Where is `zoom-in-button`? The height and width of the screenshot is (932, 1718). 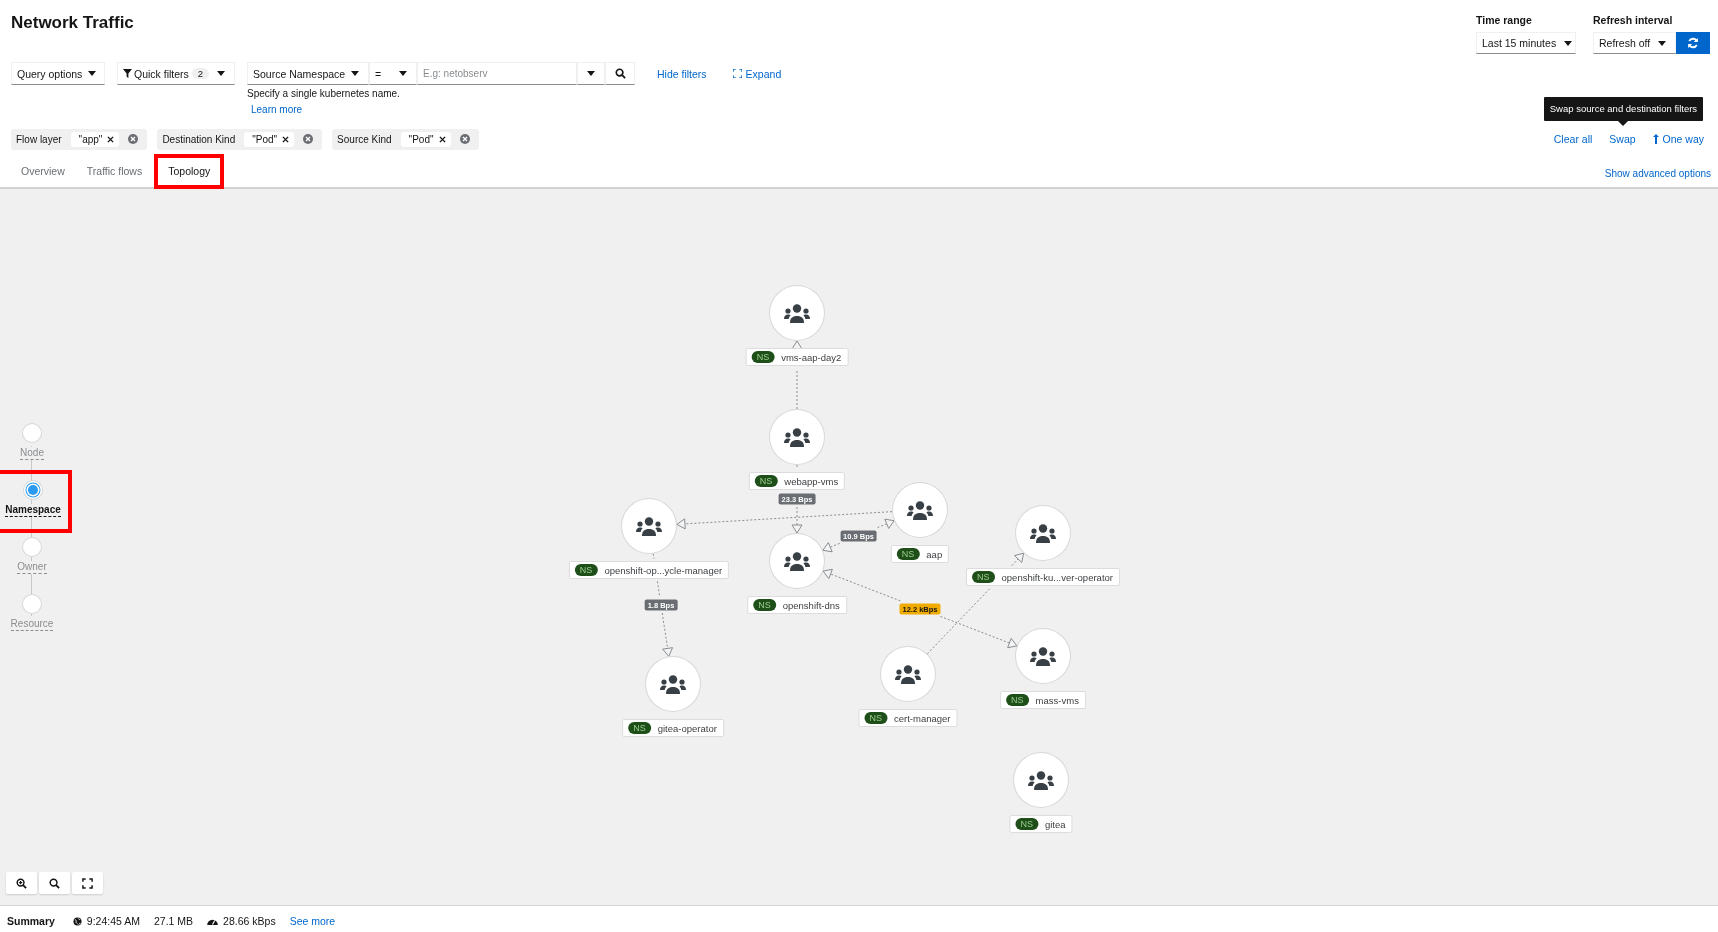 zoom-in-button is located at coordinates (21, 883).